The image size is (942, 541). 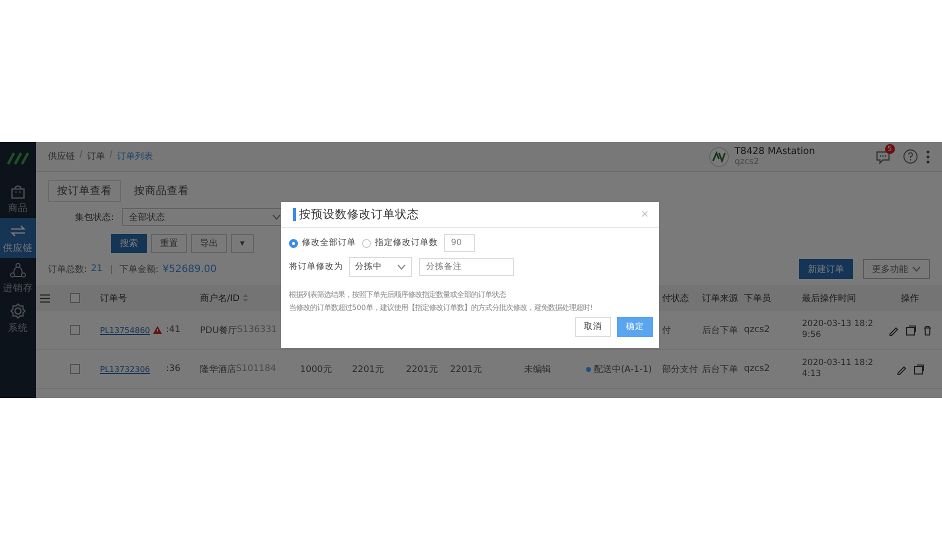 I want to click on table-cell-text: 未编辑, so click(x=537, y=370).